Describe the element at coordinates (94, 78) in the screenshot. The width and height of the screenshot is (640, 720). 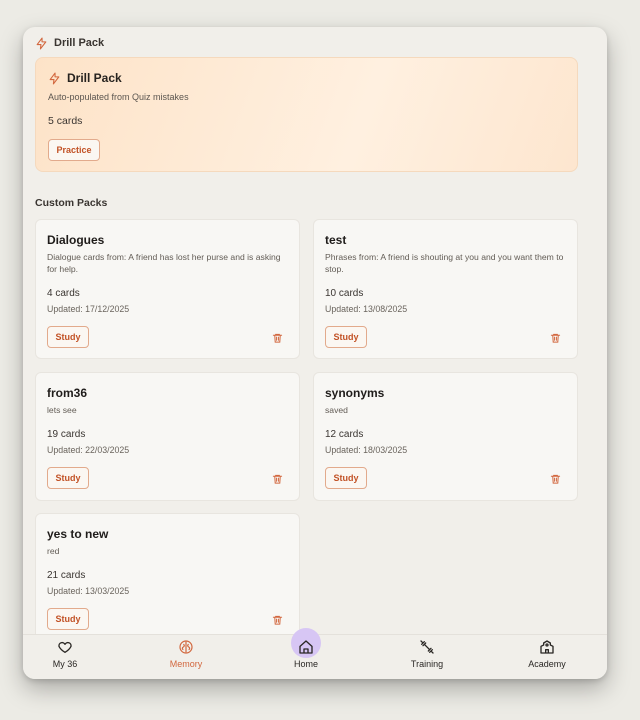
I see `drill-pack-title: Drill Pack` at that location.